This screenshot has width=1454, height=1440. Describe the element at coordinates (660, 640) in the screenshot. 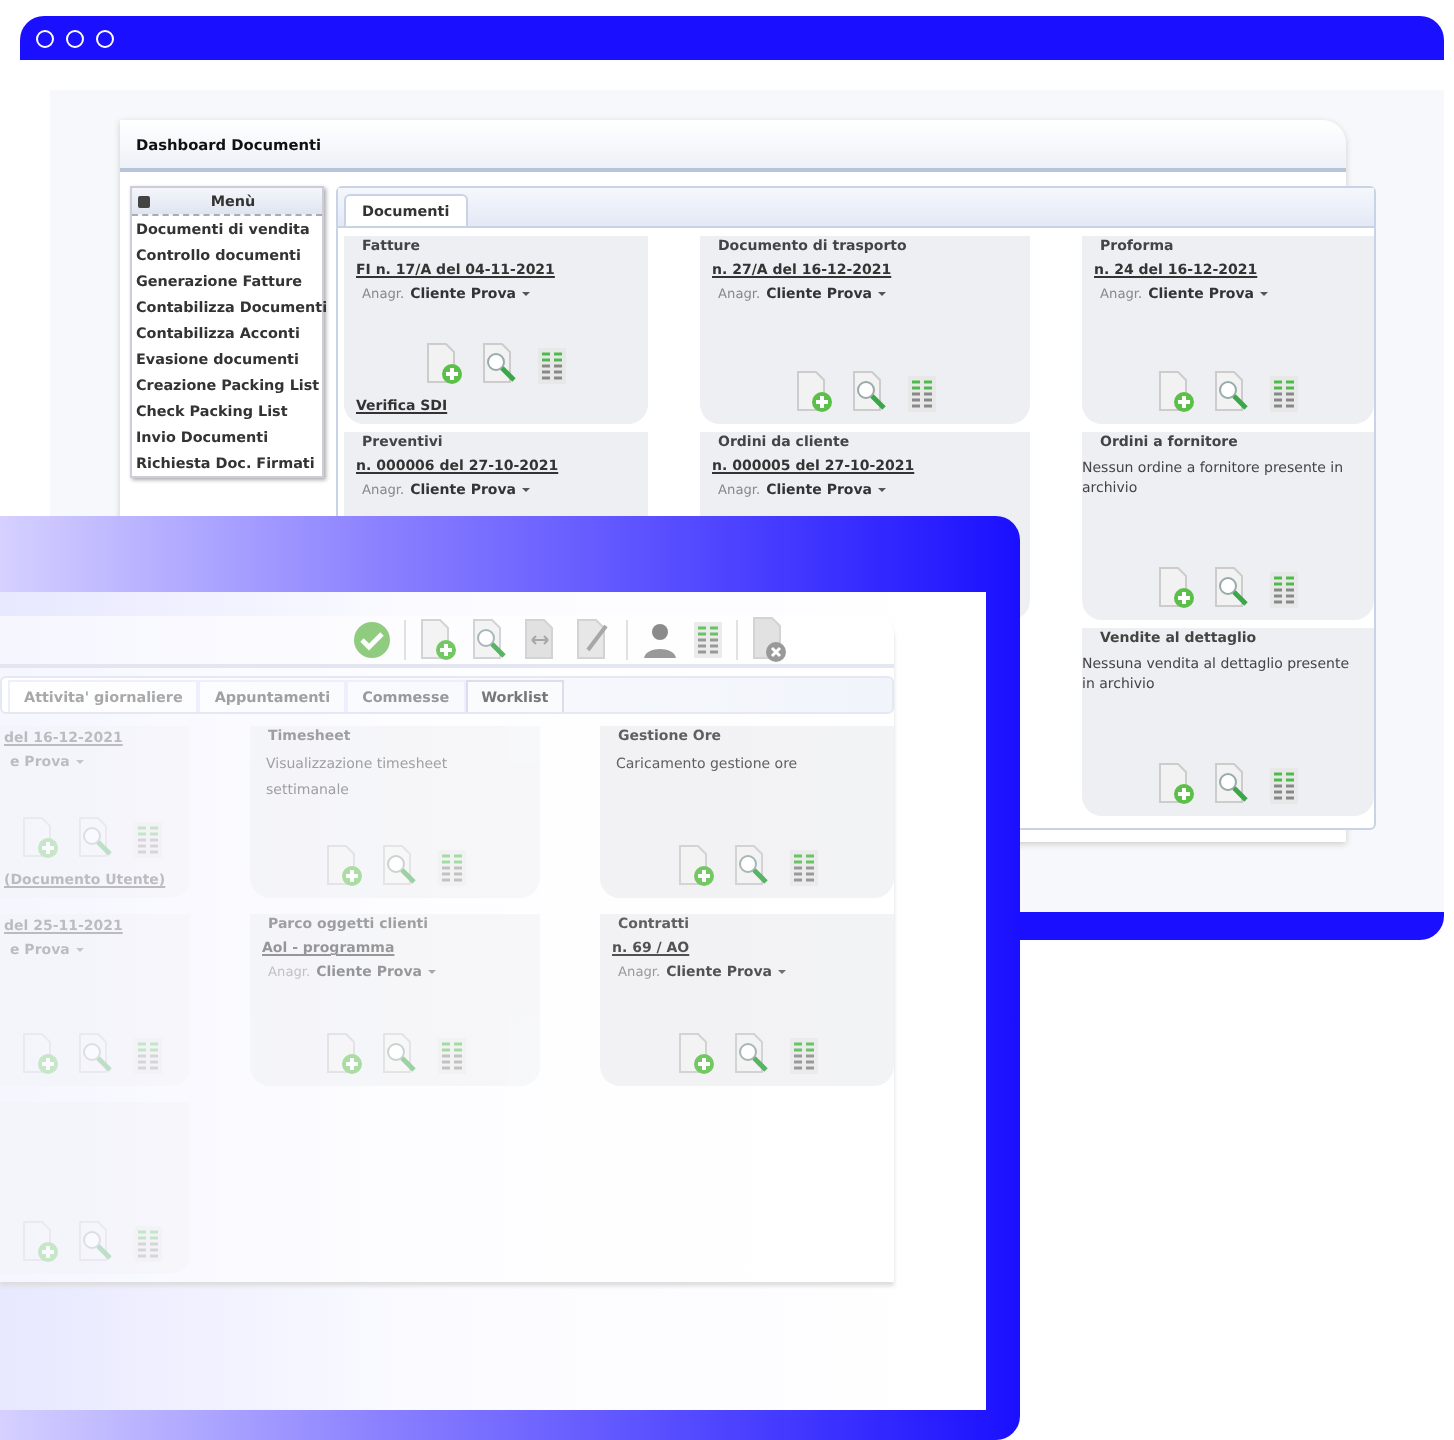

I see `person-icon` at that location.